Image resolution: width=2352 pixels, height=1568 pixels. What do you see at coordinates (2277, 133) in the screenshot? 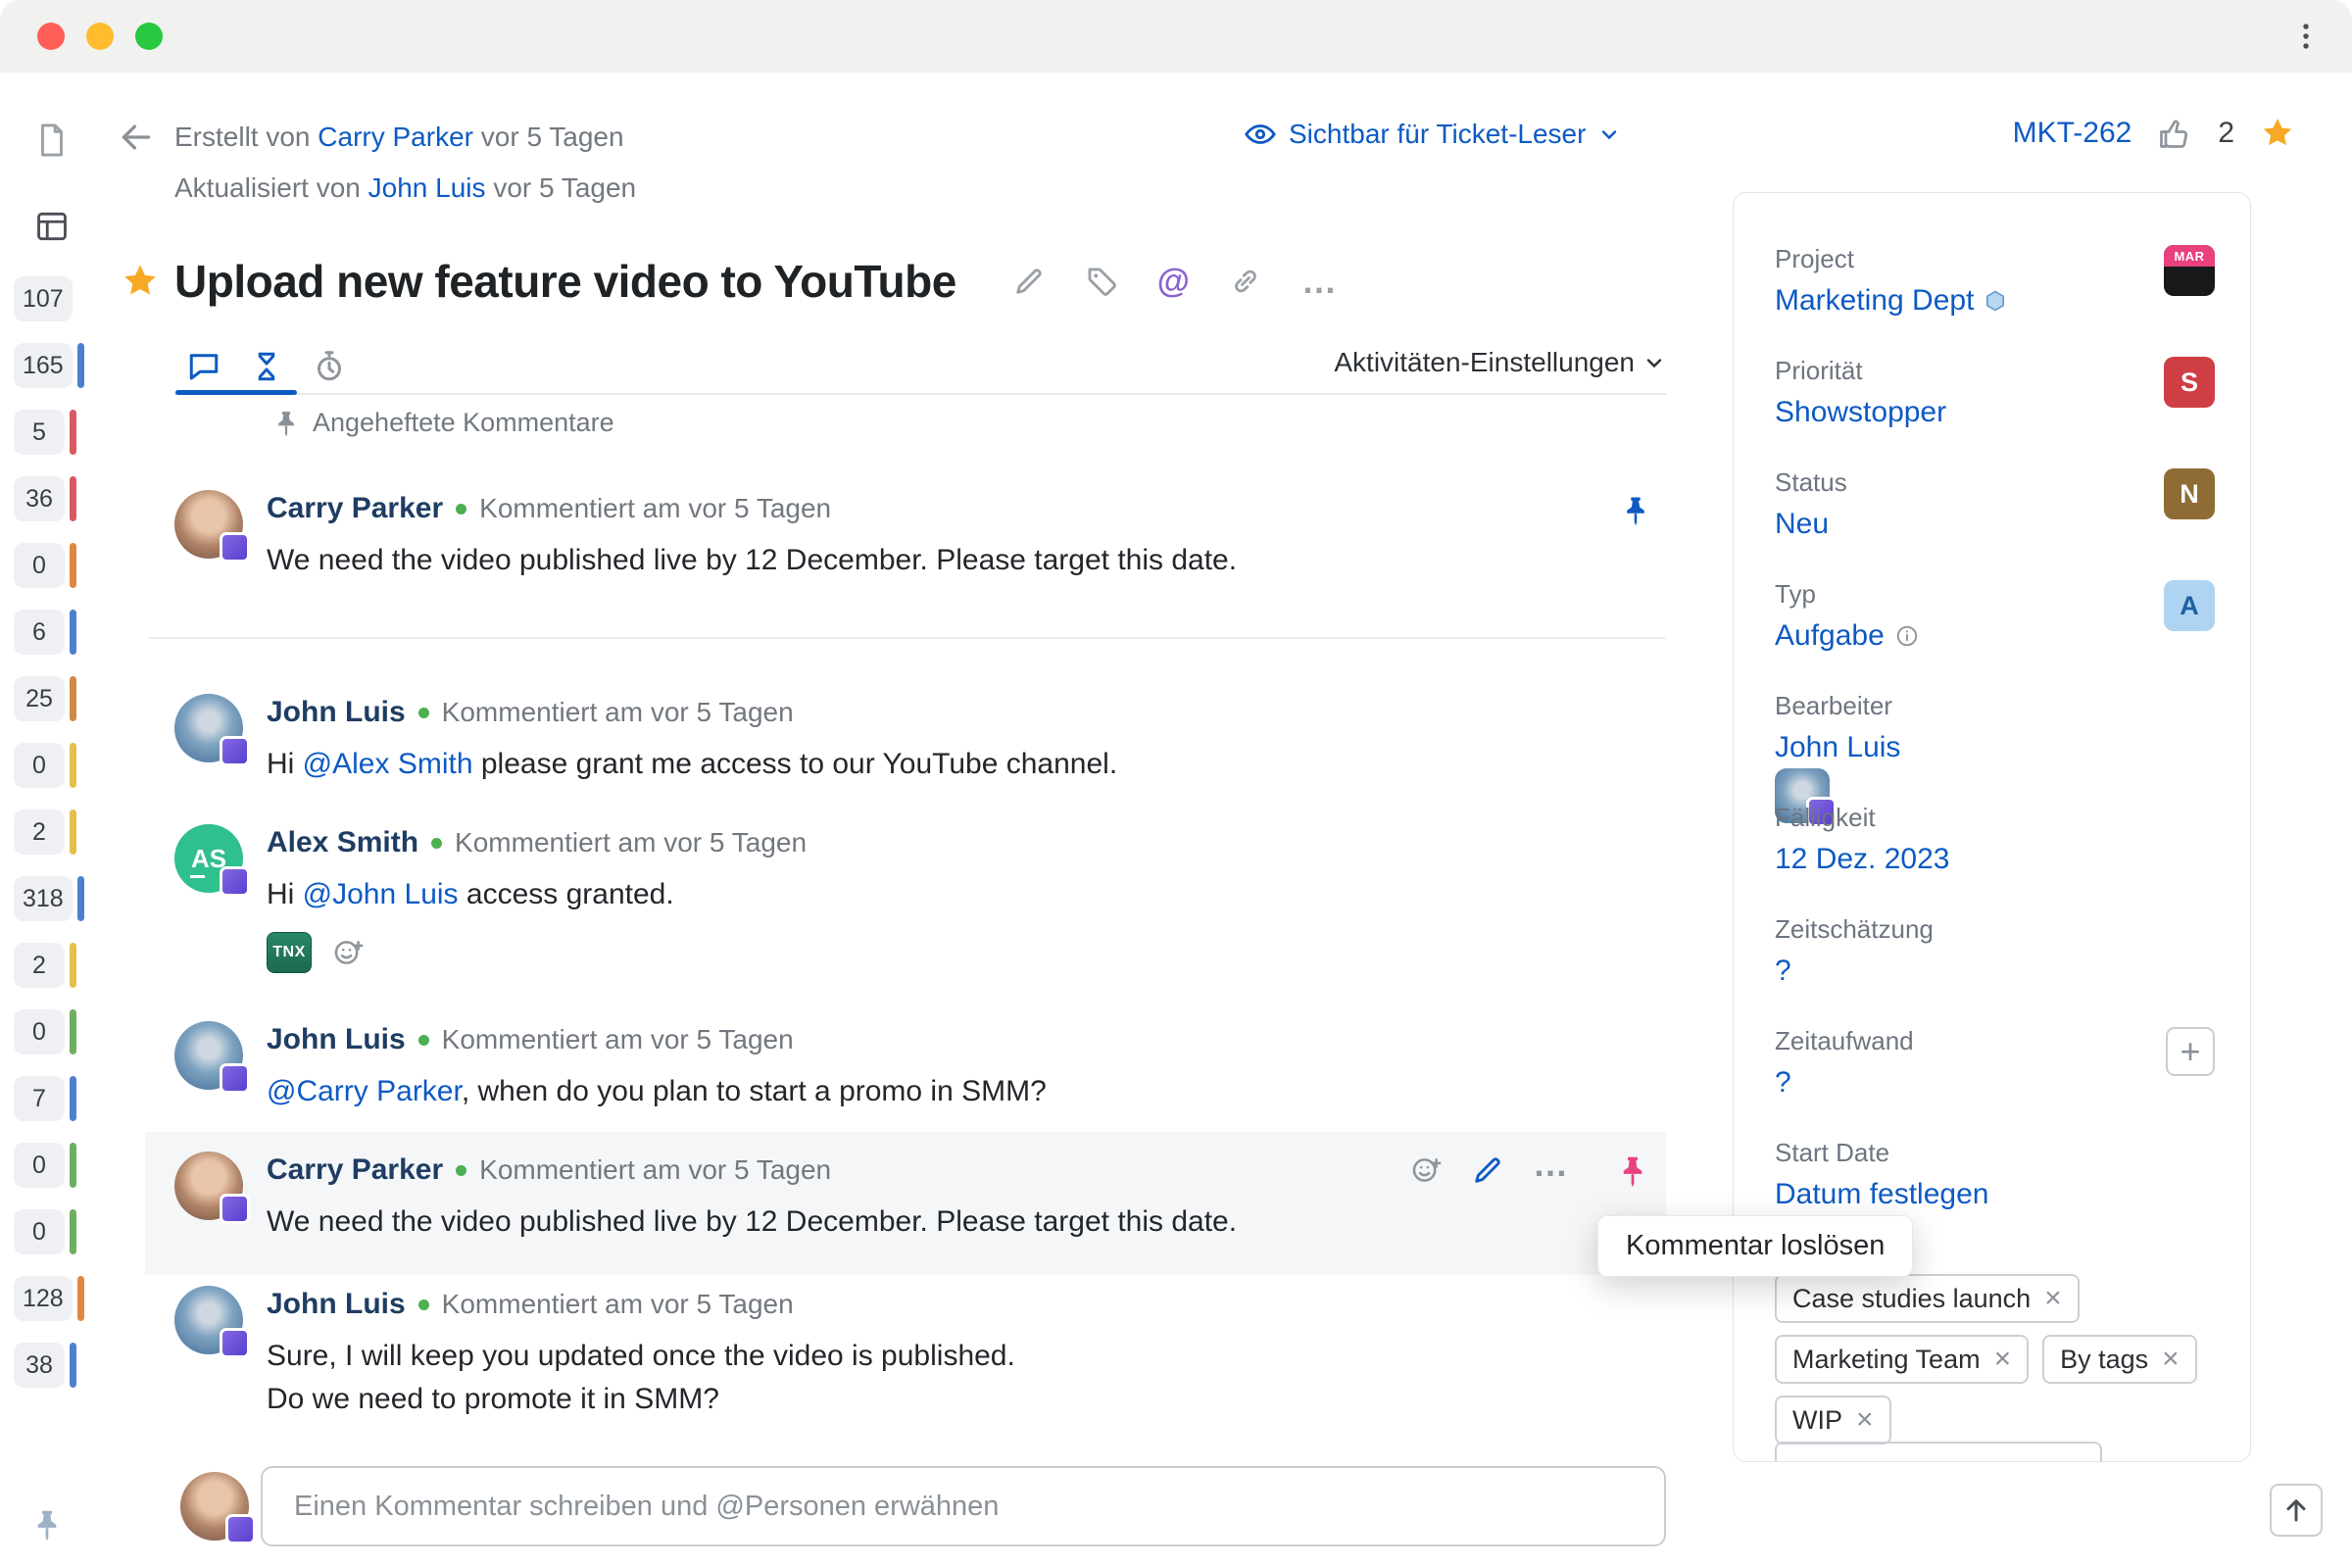
I see `vote-star-icon` at bounding box center [2277, 133].